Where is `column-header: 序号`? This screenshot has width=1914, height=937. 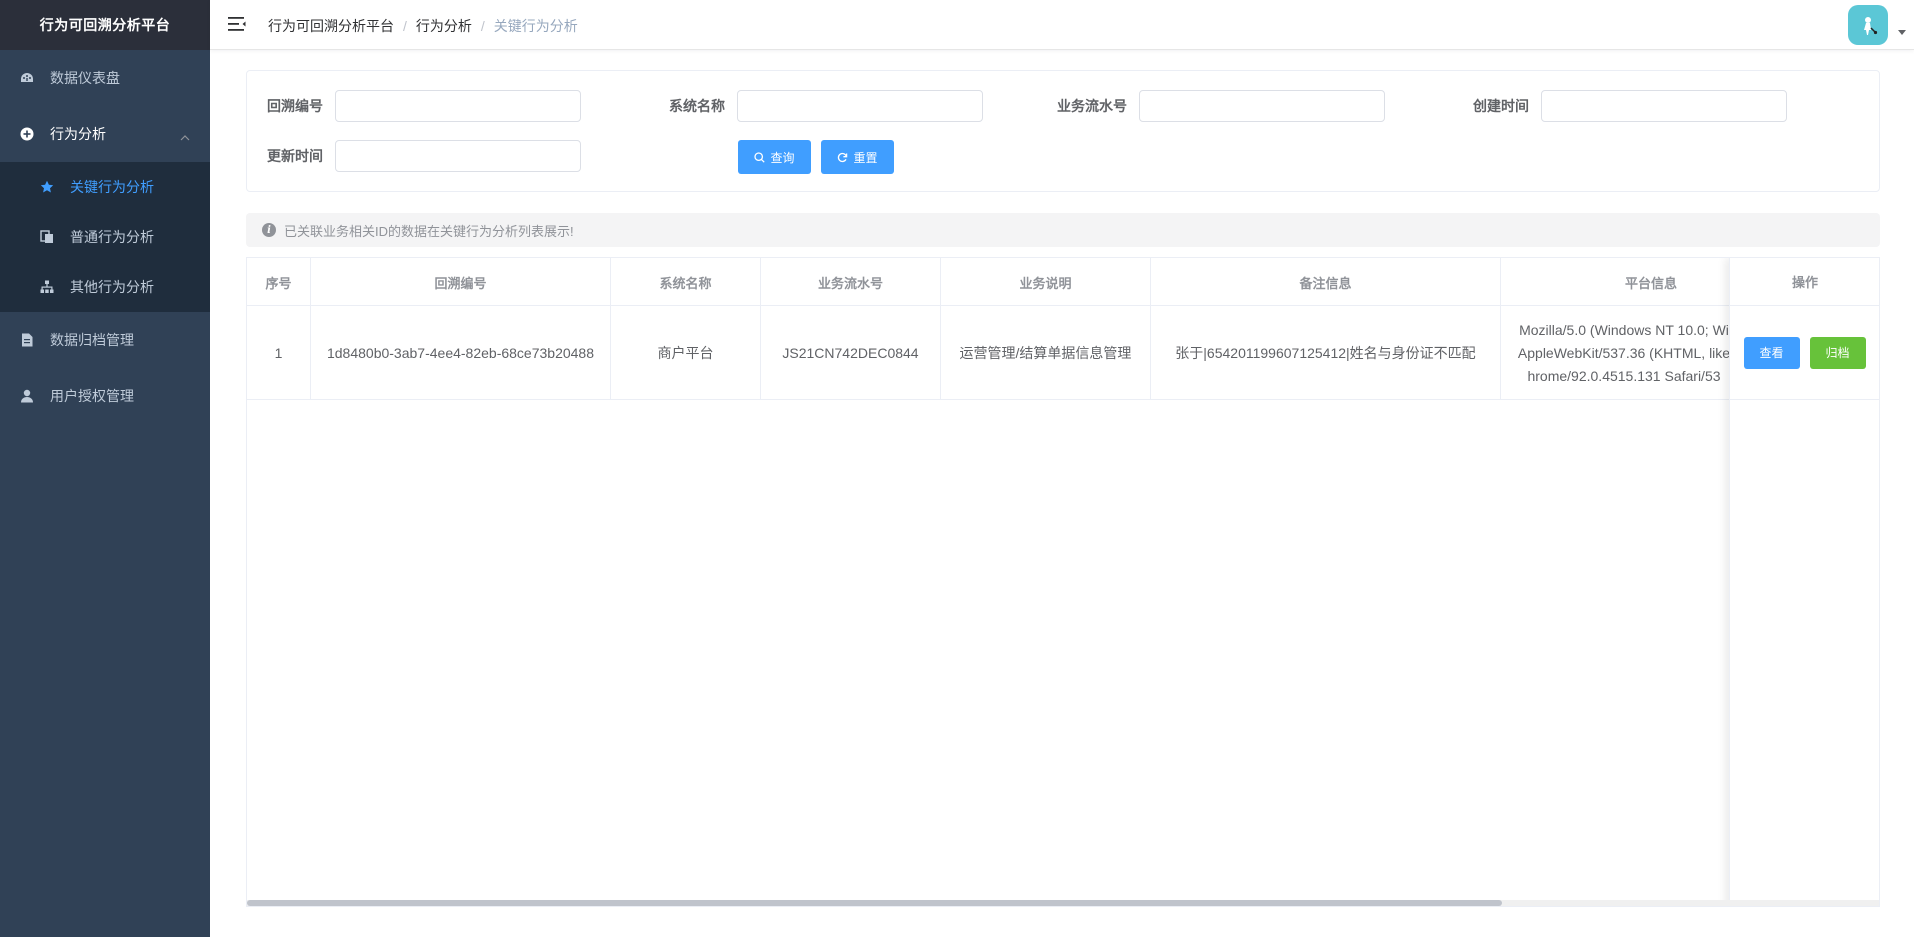 column-header: 序号 is located at coordinates (279, 282).